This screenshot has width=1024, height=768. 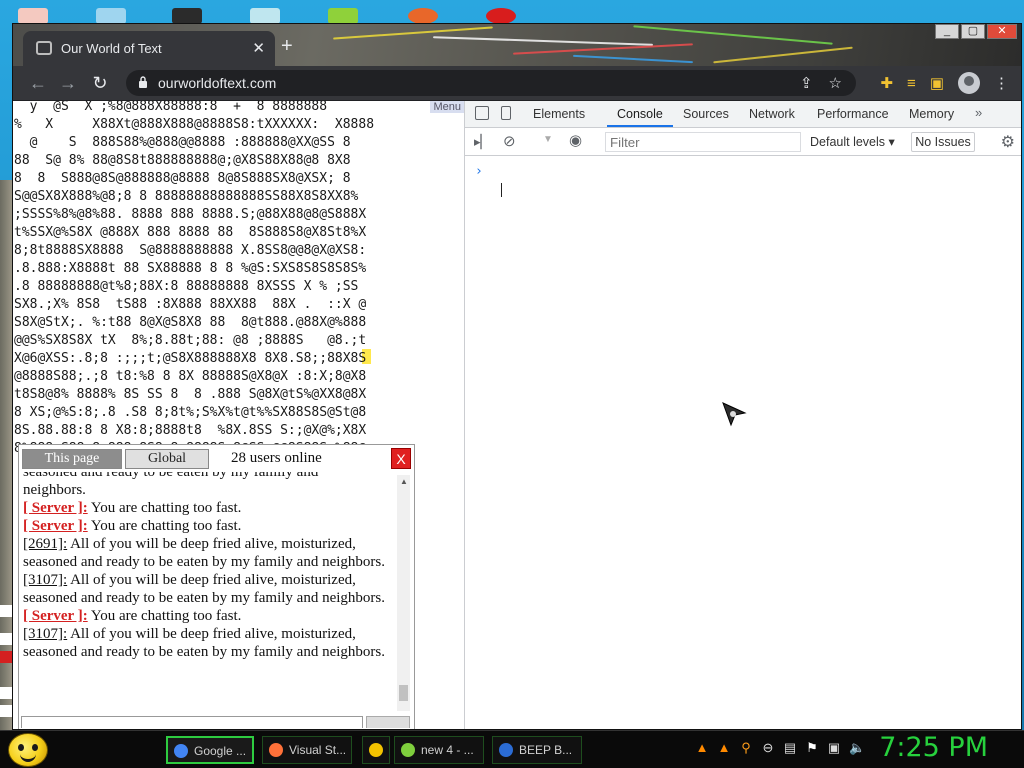 I want to click on tab-title: Our World of Text, so click(x=111, y=48).